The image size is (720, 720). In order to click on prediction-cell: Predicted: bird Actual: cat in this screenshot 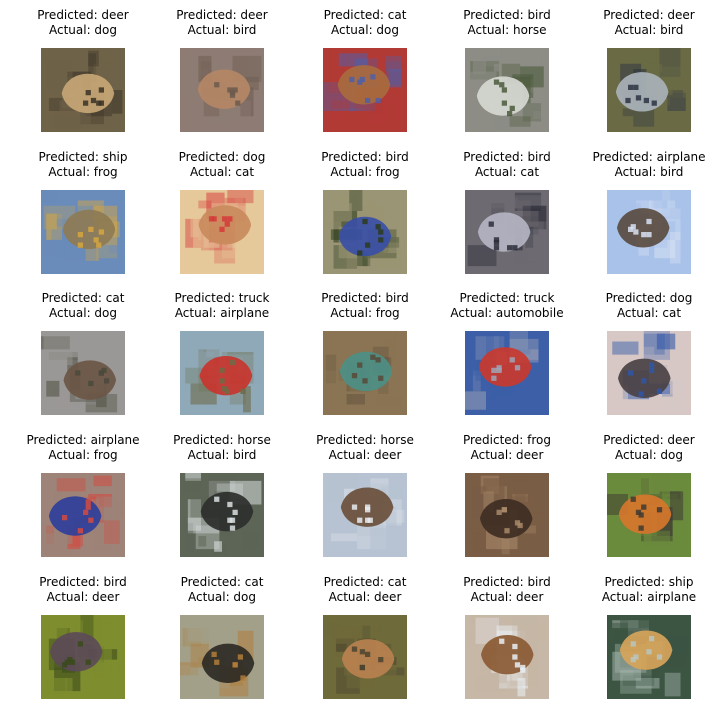, I will do `click(507, 218)`.